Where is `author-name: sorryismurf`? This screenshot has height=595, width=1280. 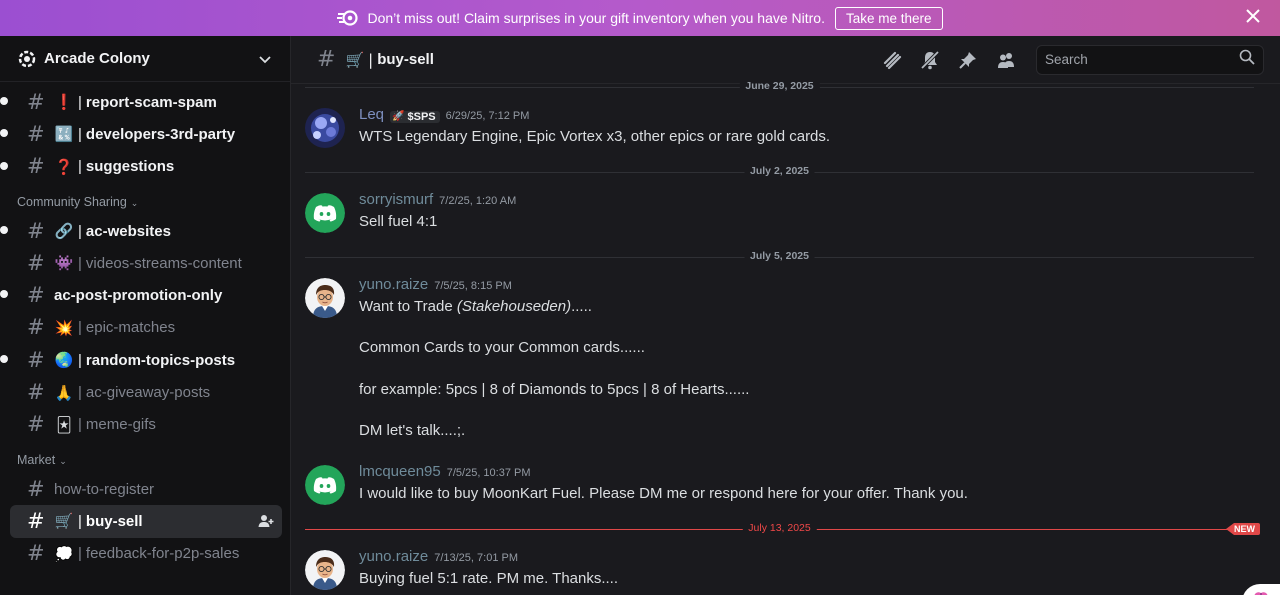
author-name: sorryismurf is located at coordinates (396, 199).